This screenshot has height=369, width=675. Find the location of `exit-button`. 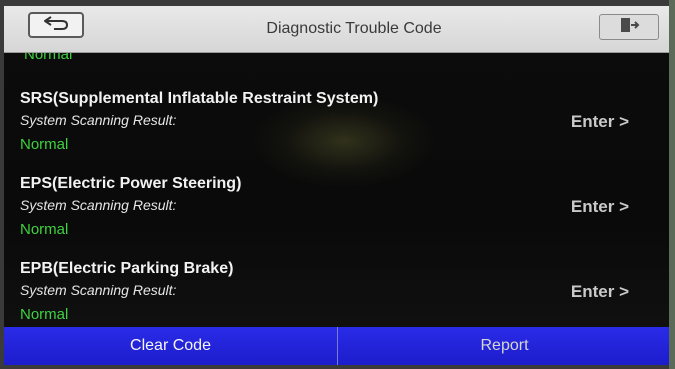

exit-button is located at coordinates (629, 27).